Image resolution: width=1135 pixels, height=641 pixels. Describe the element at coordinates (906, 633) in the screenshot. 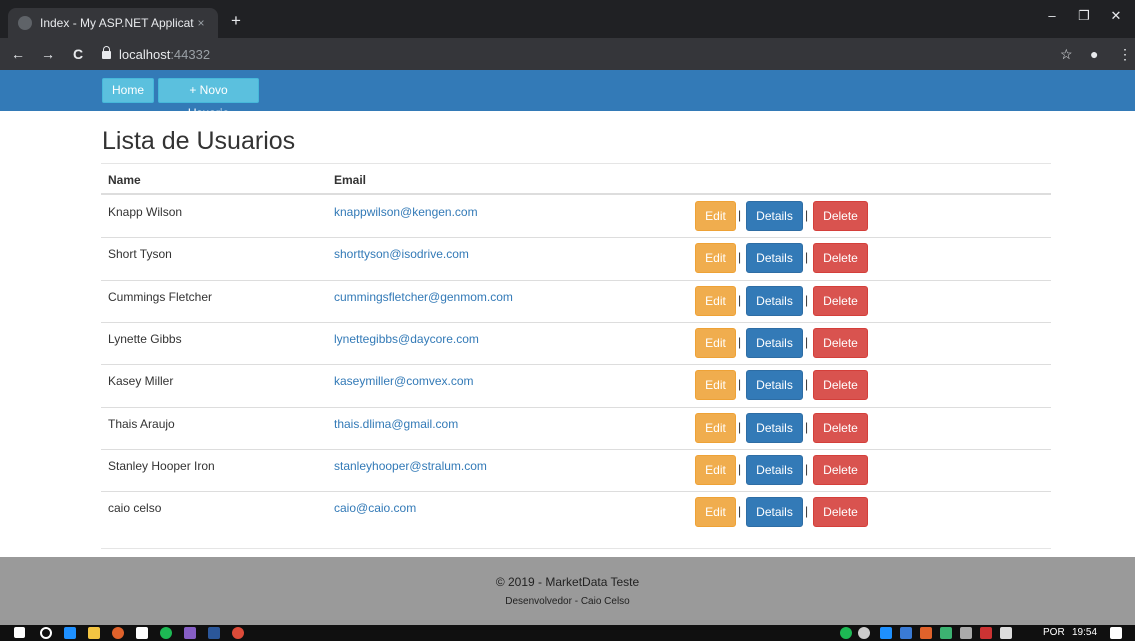

I see `tray-app-icon` at that location.